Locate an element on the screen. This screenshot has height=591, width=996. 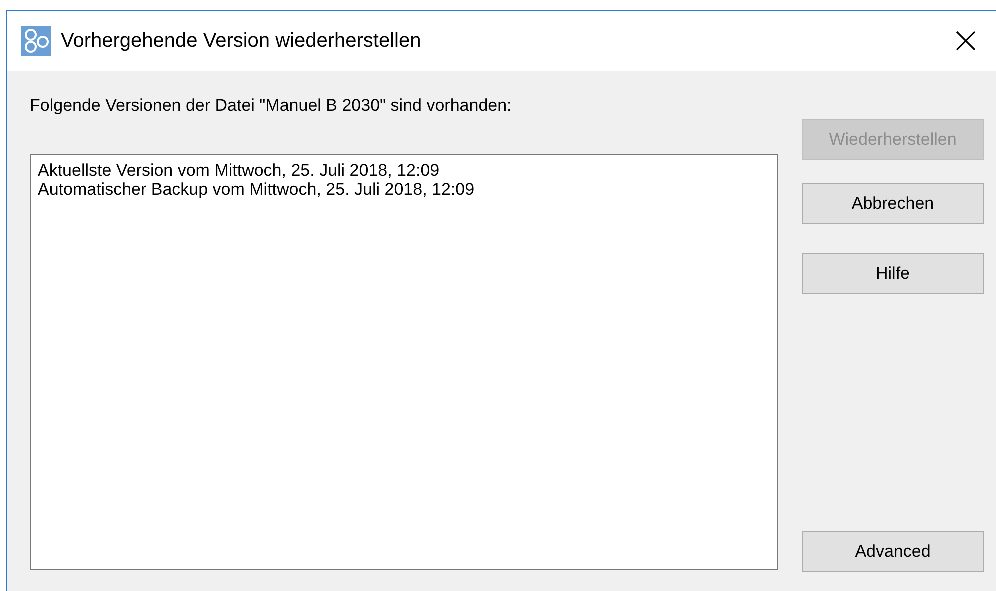
dialog-button: Abbrechen is located at coordinates (893, 203).